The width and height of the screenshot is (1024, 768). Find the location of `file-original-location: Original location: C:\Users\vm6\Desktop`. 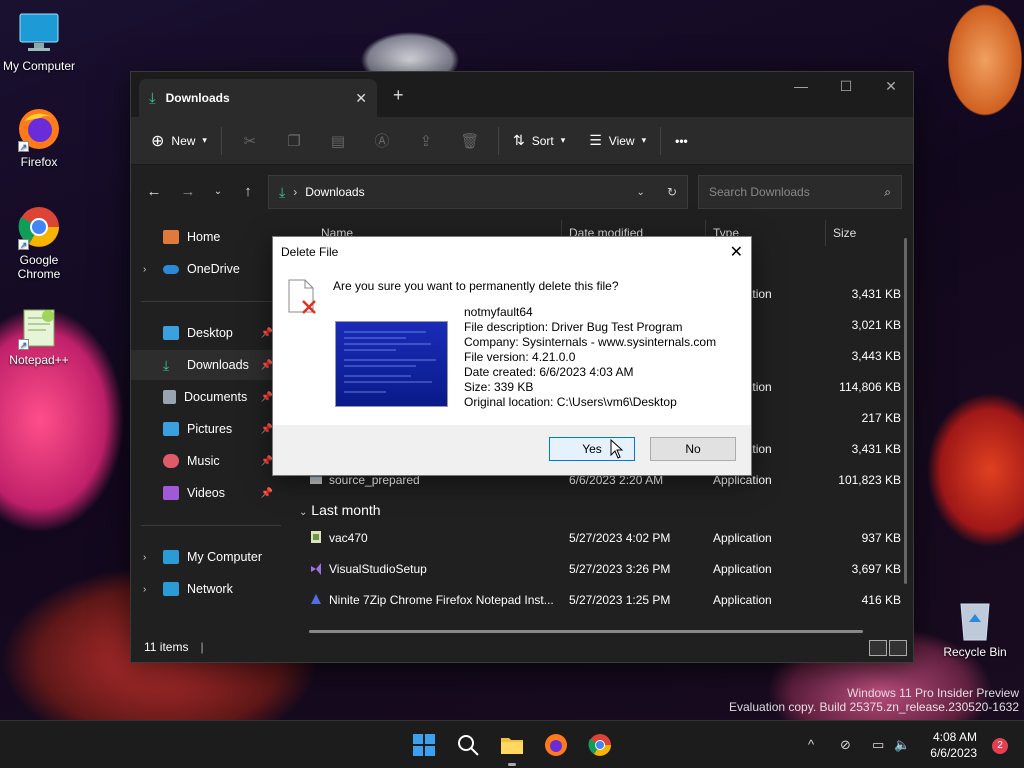

file-original-location: Original location: C:\Users\vm6\Desktop is located at coordinates (570, 402).